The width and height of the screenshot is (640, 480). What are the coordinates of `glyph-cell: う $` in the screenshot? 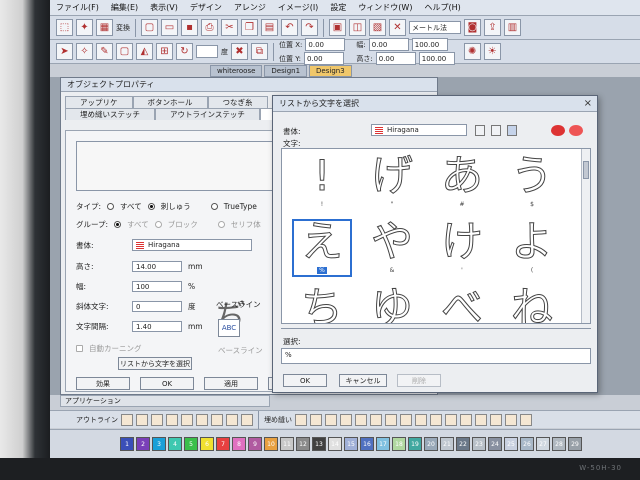 It's located at (532, 182).